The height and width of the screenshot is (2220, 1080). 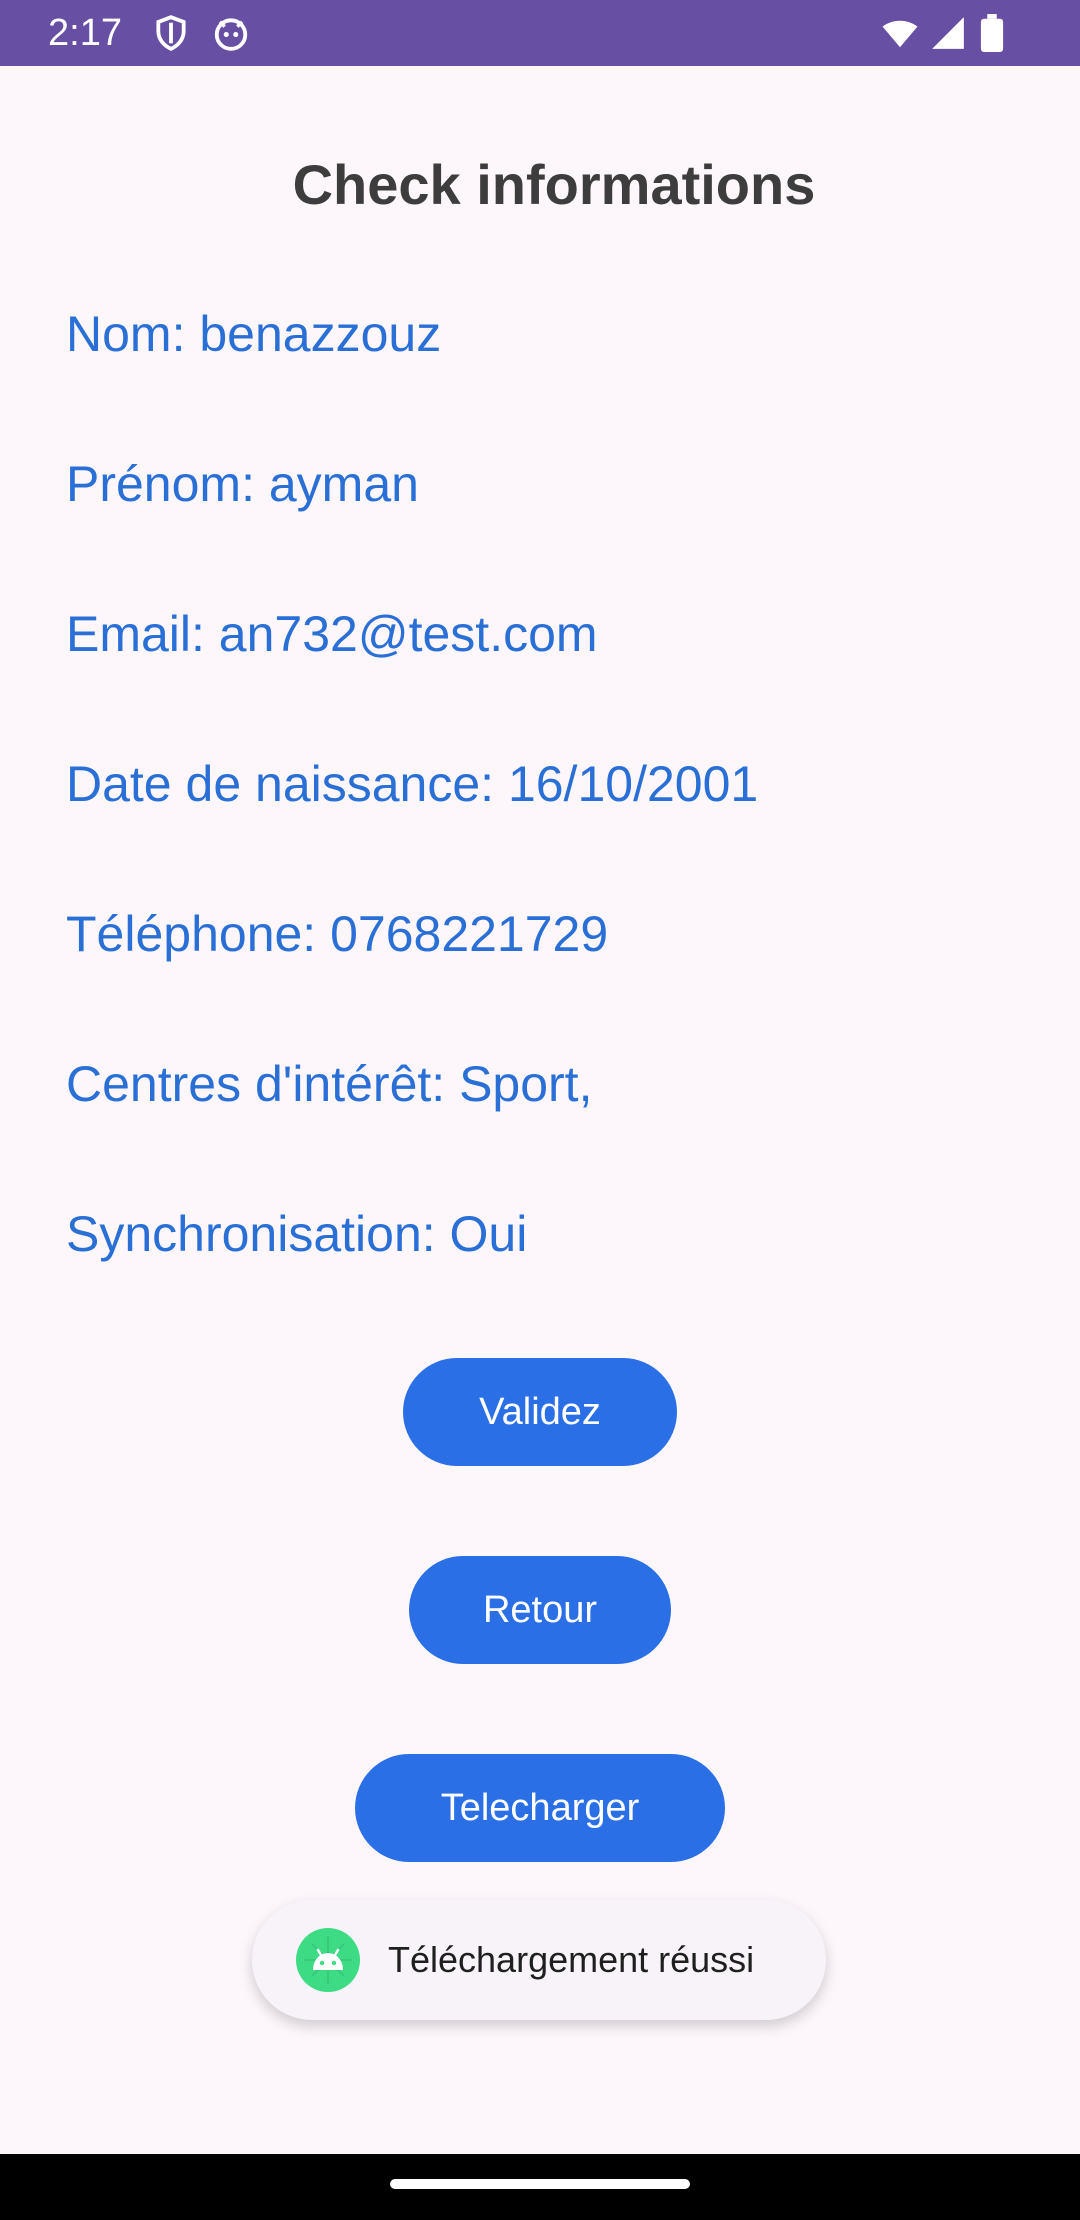 What do you see at coordinates (332, 634) in the screenshot?
I see `info-email: Email: an732@test.com` at bounding box center [332, 634].